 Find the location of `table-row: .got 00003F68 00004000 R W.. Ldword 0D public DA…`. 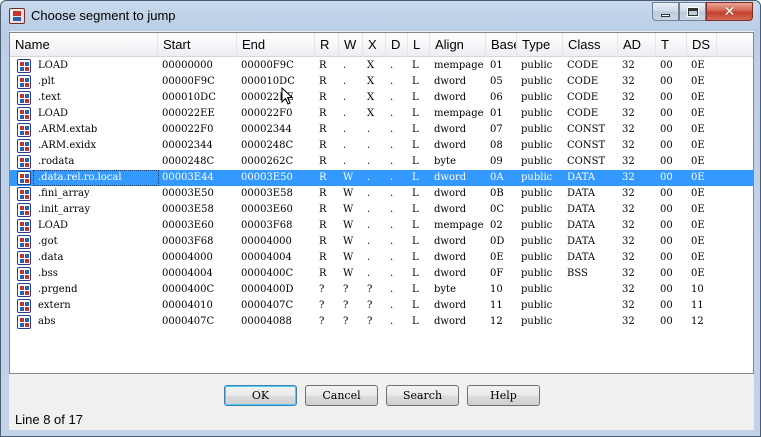

table-row: .got 00003F68 00004000 R W.. Ldword 0D public DA… is located at coordinates (381, 242).